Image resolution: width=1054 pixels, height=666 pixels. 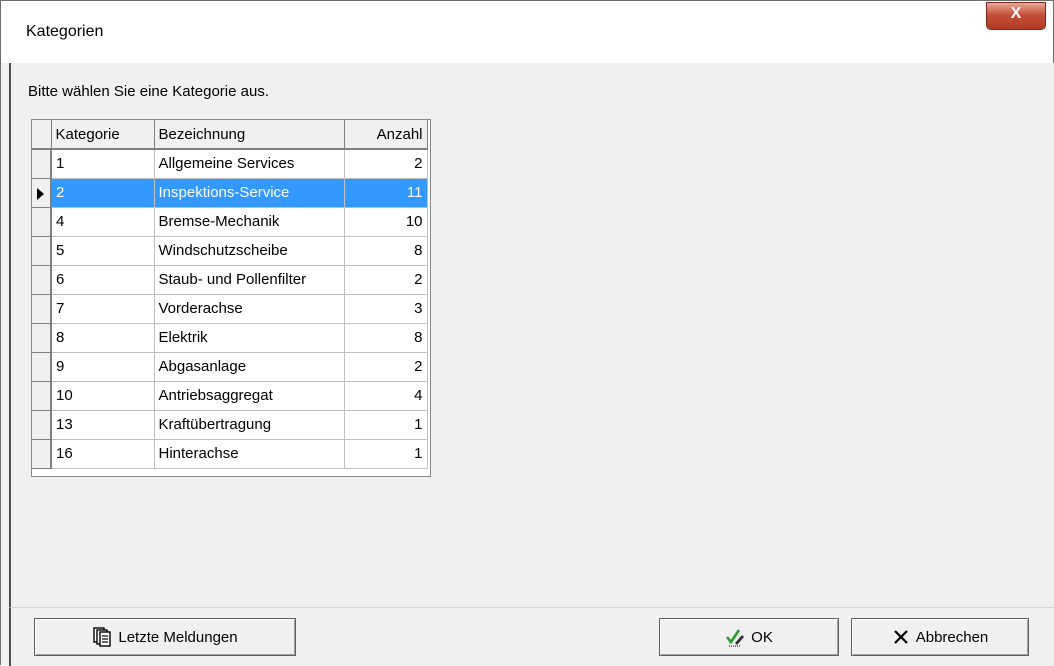 What do you see at coordinates (249, 222) in the screenshot?
I see `cell-bezeichnung: Bremse-Mechanik` at bounding box center [249, 222].